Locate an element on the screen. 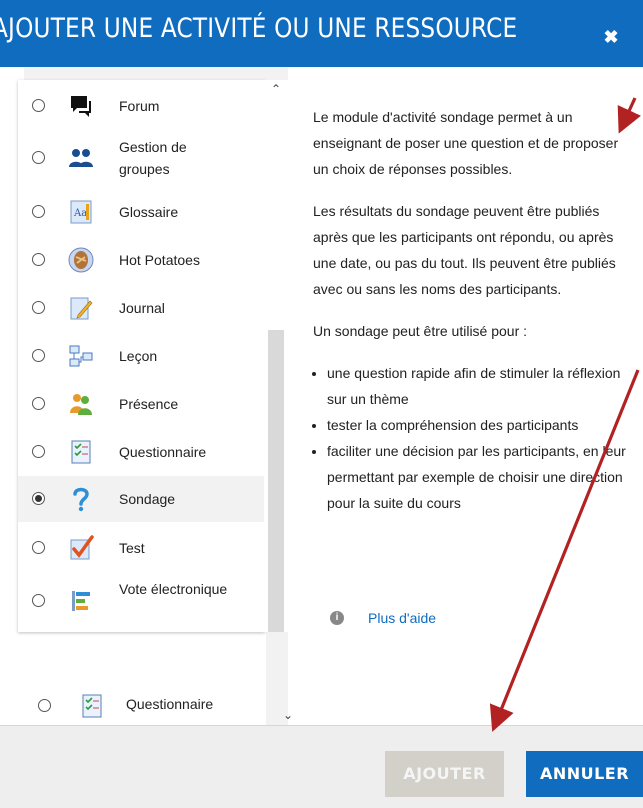 The width and height of the screenshot is (643, 808). list-item-sondage: Sondage is located at coordinates (141, 499).